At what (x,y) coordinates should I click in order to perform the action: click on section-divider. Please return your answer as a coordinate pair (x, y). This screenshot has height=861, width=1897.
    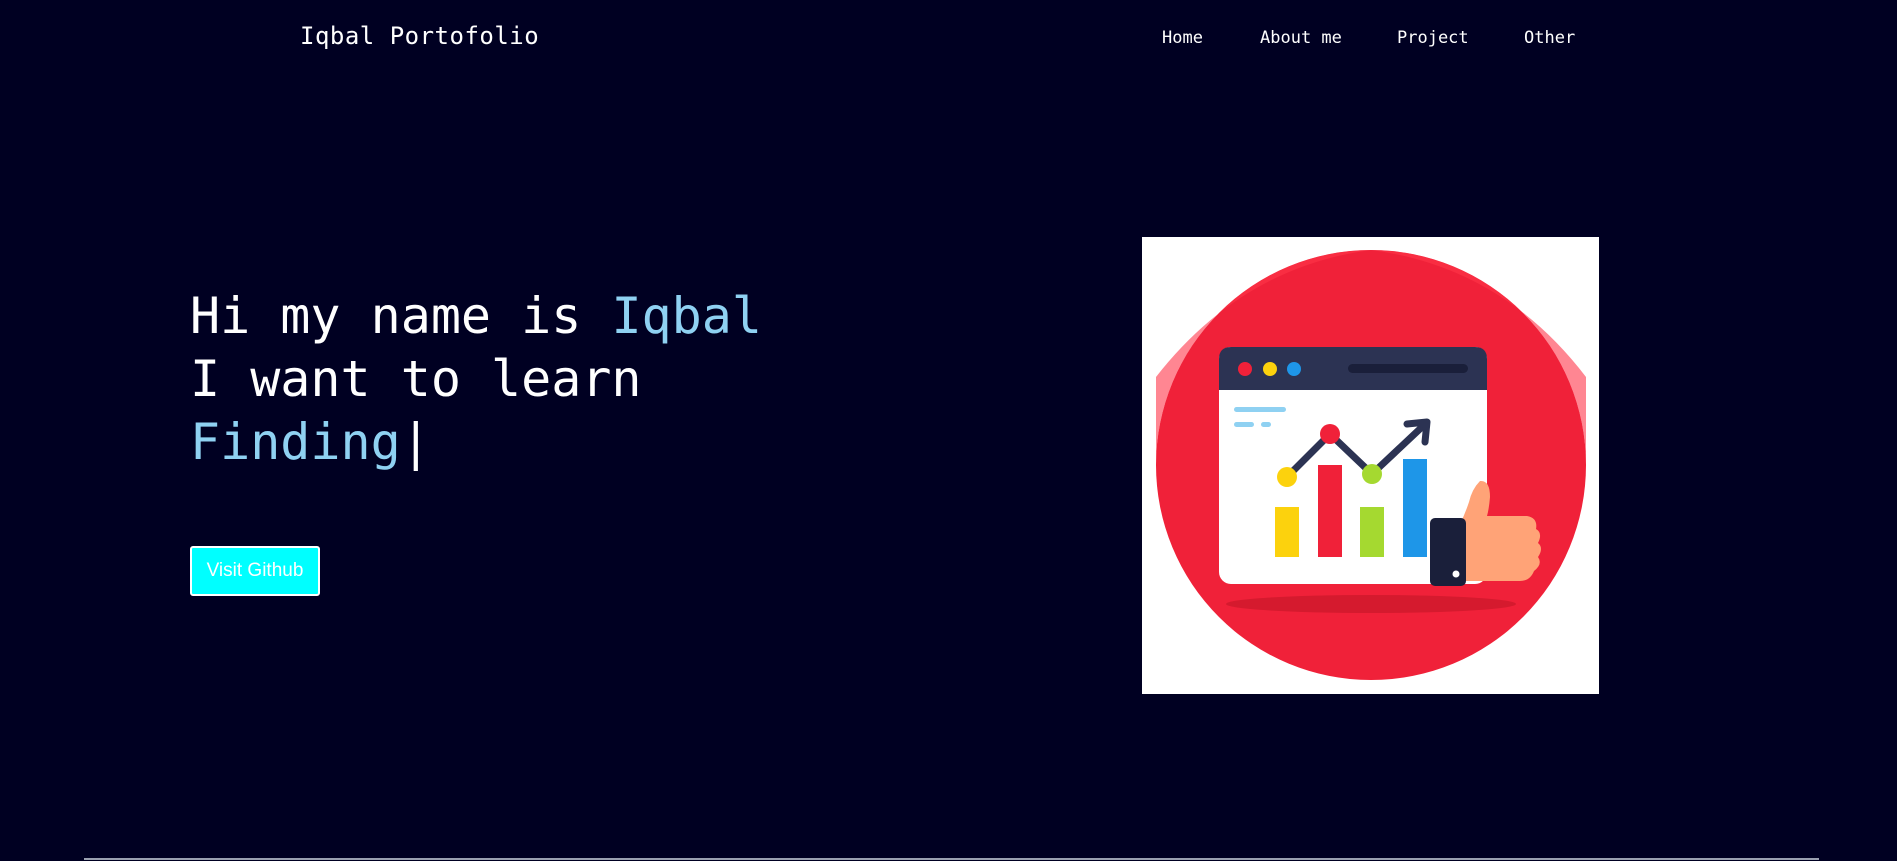
    Looking at the image, I should click on (951, 859).